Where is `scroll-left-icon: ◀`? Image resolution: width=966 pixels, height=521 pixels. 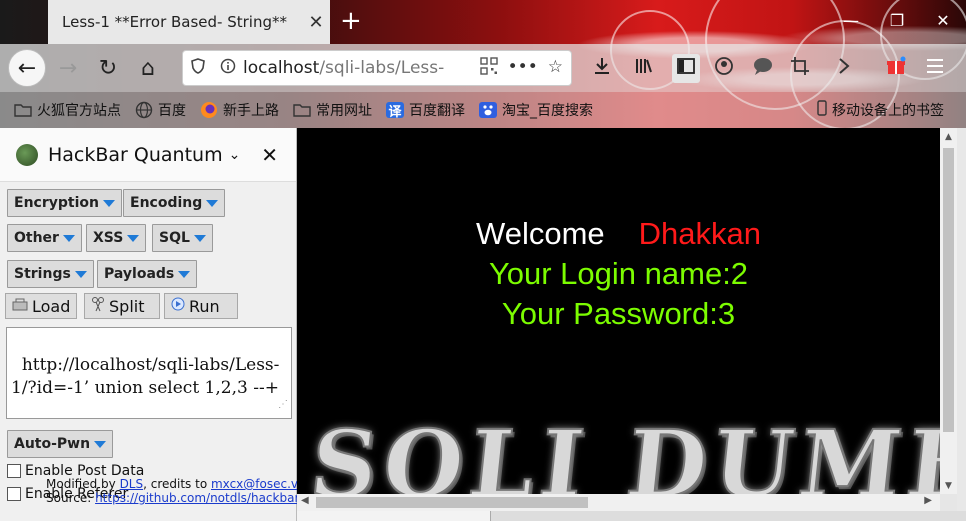 scroll-left-icon: ◀ is located at coordinates (305, 500).